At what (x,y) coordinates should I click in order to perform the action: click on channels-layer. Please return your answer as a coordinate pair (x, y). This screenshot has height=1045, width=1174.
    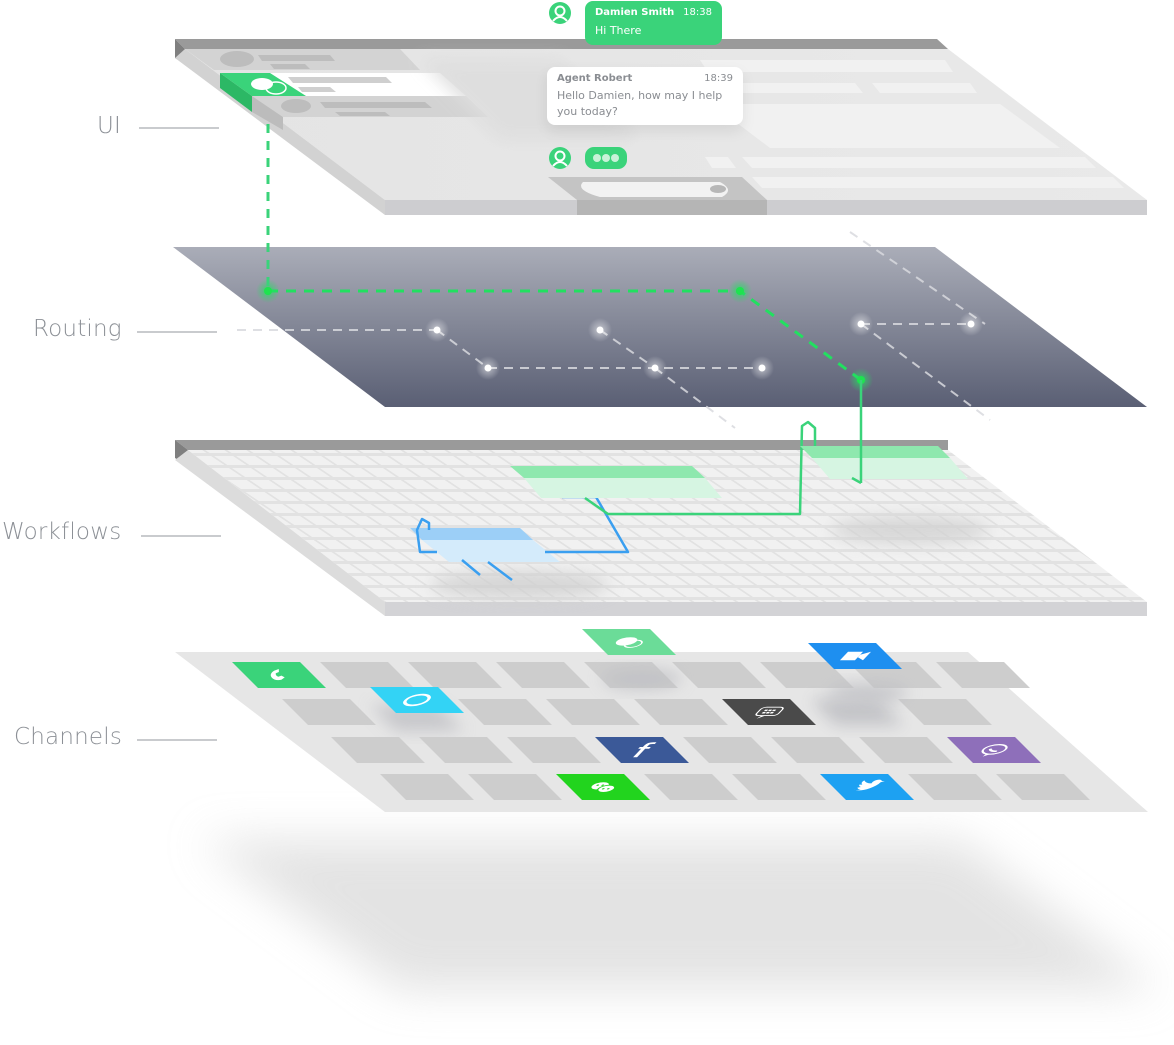
    Looking at the image, I should click on (661, 720).